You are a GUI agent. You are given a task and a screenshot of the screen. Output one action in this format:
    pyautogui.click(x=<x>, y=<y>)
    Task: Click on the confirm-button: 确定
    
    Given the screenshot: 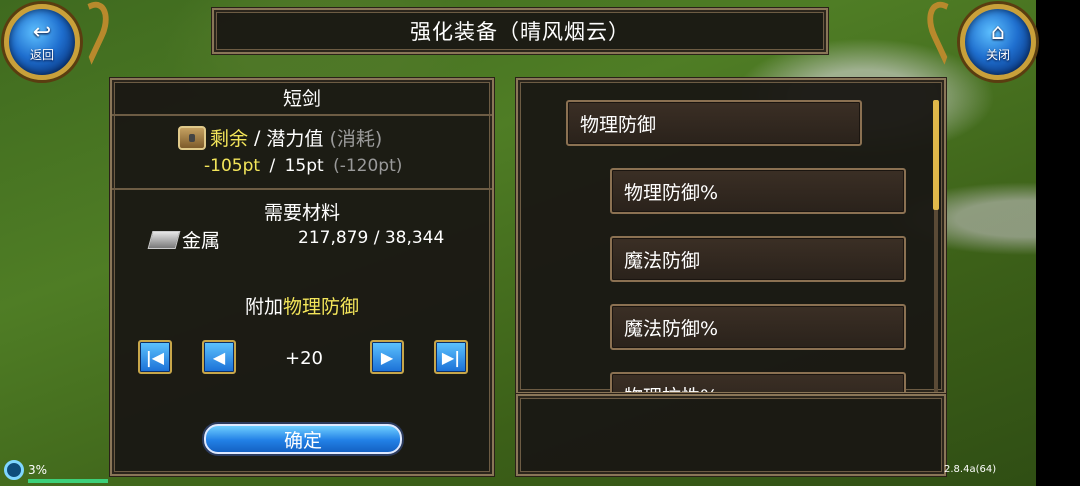 What is the action you would take?
    pyautogui.click(x=303, y=439)
    